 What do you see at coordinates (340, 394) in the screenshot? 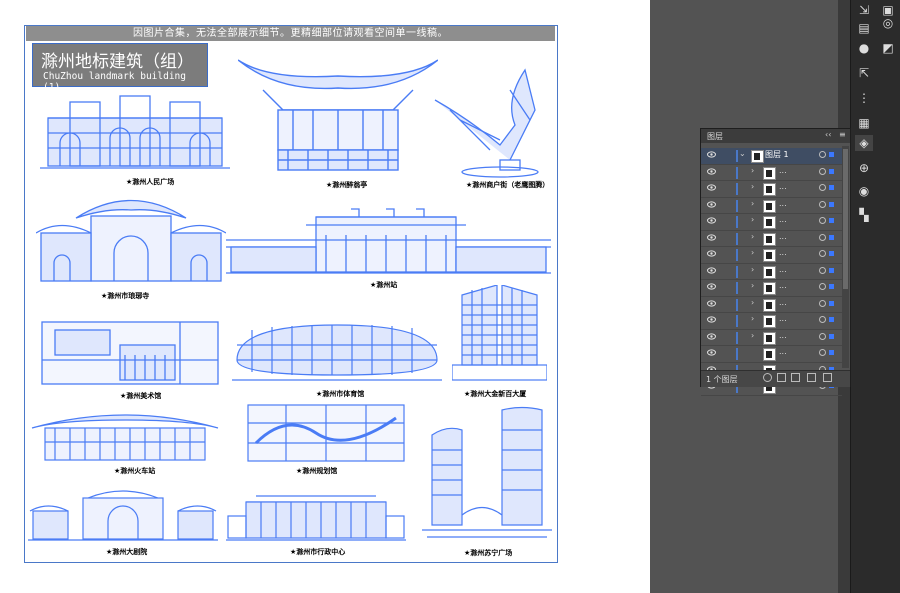
I see `caption-gymnasium: ★滁州市体育馆` at bounding box center [340, 394].